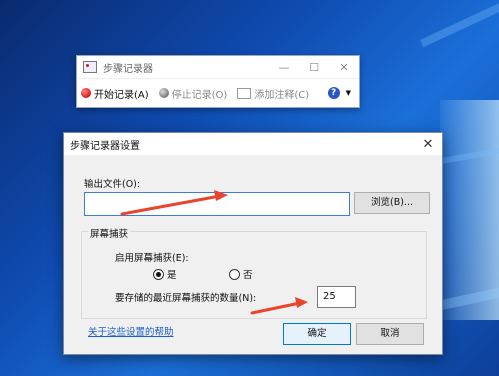  What do you see at coordinates (121, 95) in the screenshot?
I see `start-record-label: 开始记录(A)` at bounding box center [121, 95].